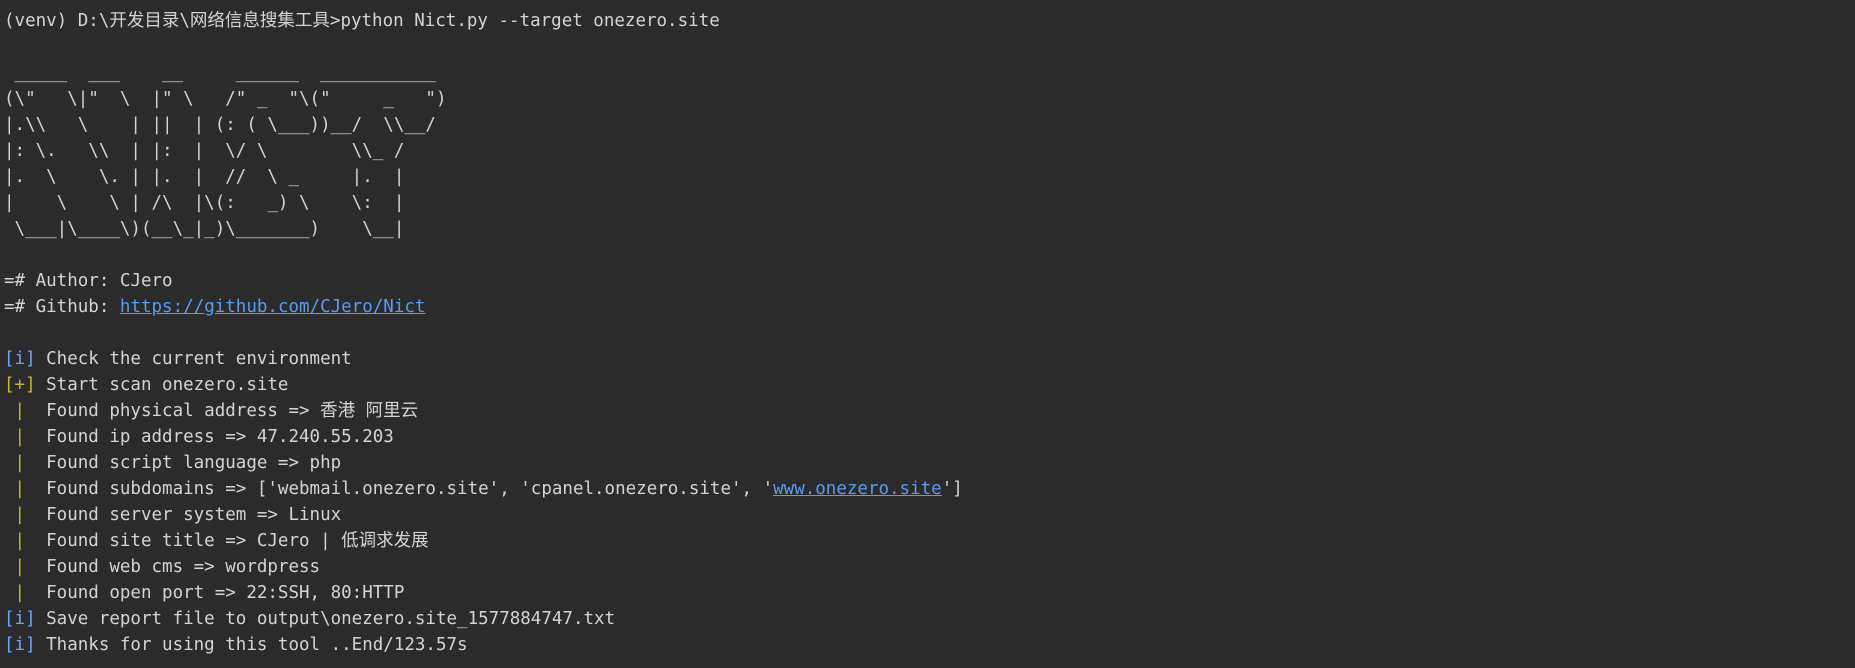  Describe the element at coordinates (146, 385) in the screenshot. I see `log-start-scan: [+] Start scan onezero.site` at that location.